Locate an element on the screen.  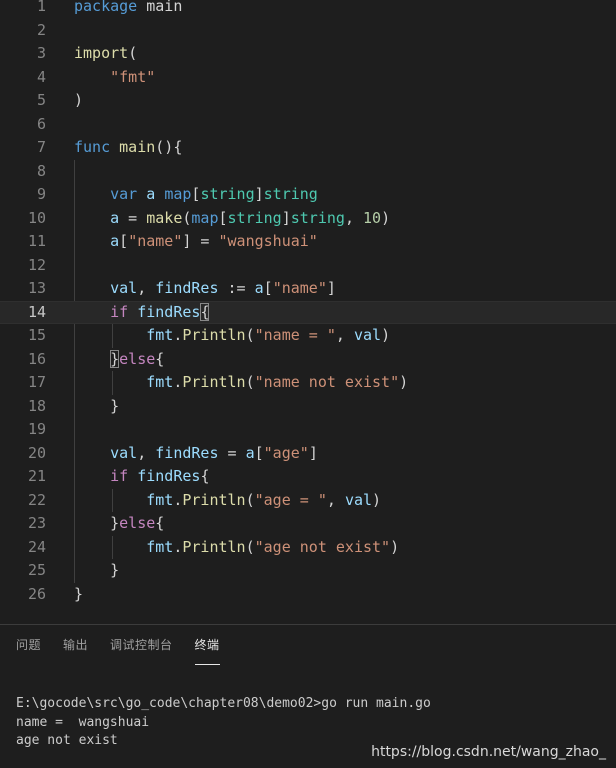
code-line: 5) is located at coordinates (308, 101).